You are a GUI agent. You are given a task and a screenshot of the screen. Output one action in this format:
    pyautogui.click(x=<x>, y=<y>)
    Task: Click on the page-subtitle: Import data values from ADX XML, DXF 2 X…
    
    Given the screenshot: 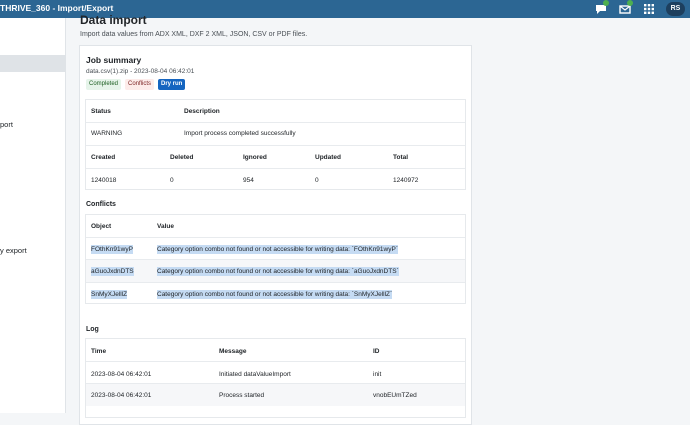 What is the action you would take?
    pyautogui.click(x=194, y=34)
    